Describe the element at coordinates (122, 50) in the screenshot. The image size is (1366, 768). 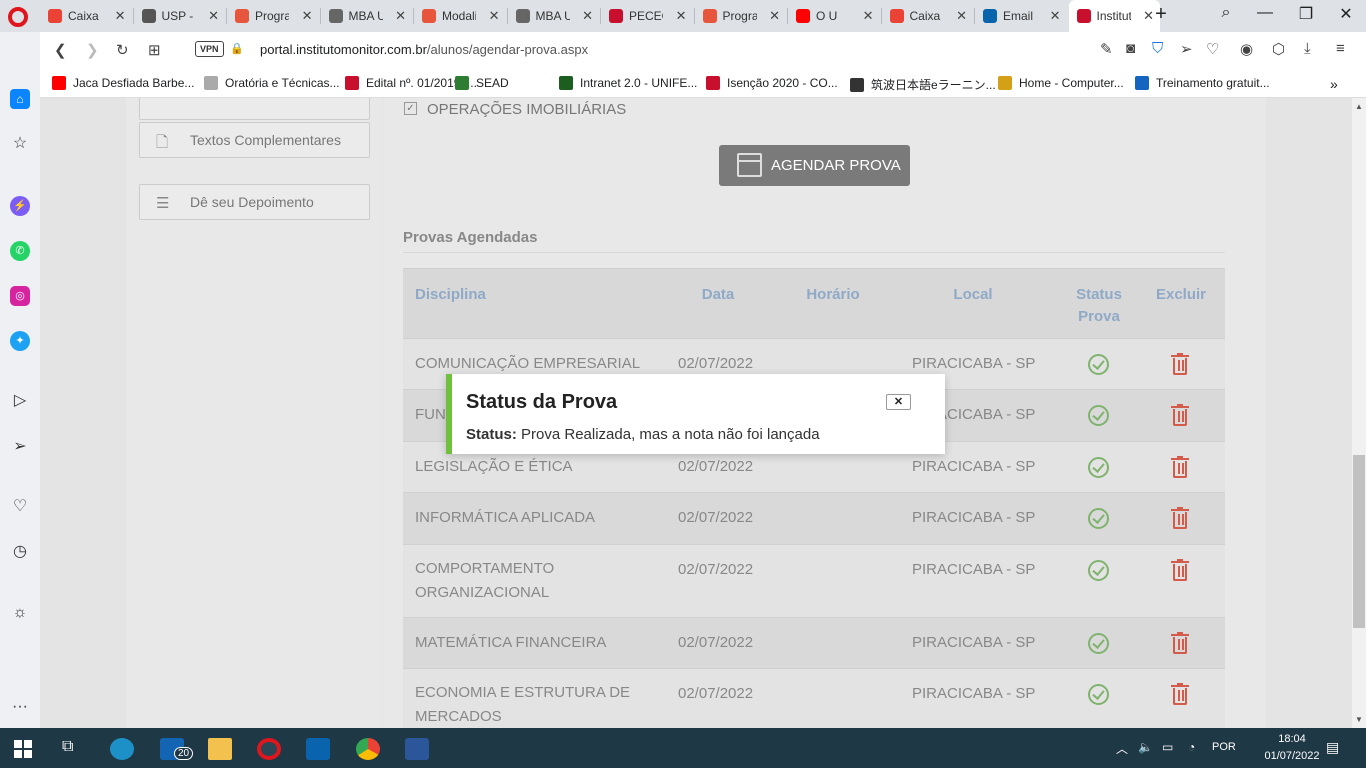
I see `reload-icon: ↻` at that location.